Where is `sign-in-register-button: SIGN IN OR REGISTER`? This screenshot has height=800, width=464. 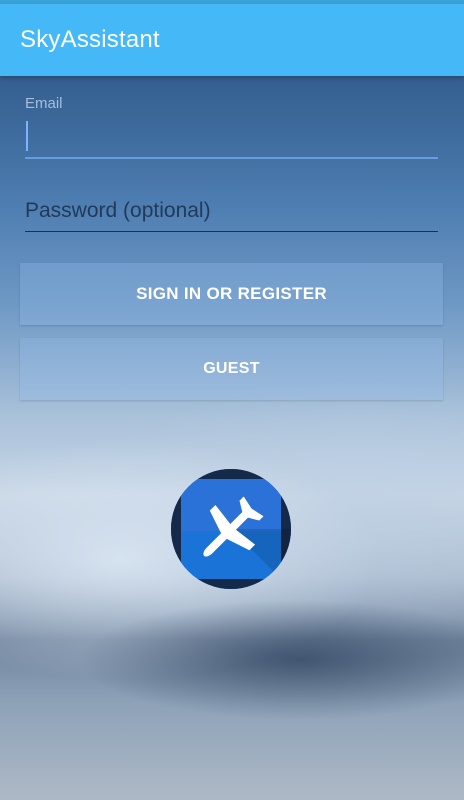 sign-in-register-button: SIGN IN OR REGISTER is located at coordinates (231, 294).